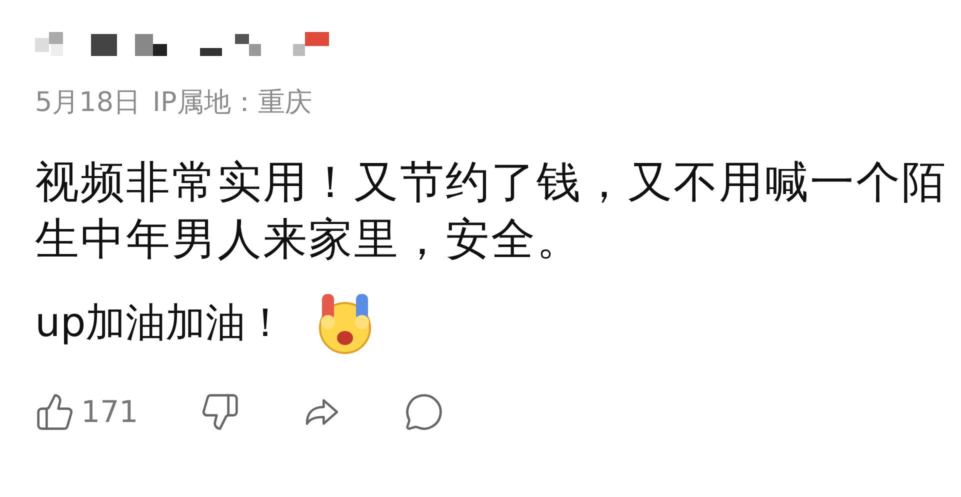 This screenshot has width=961, height=497. Describe the element at coordinates (86, 412) in the screenshot. I see `like-button: 171` at that location.